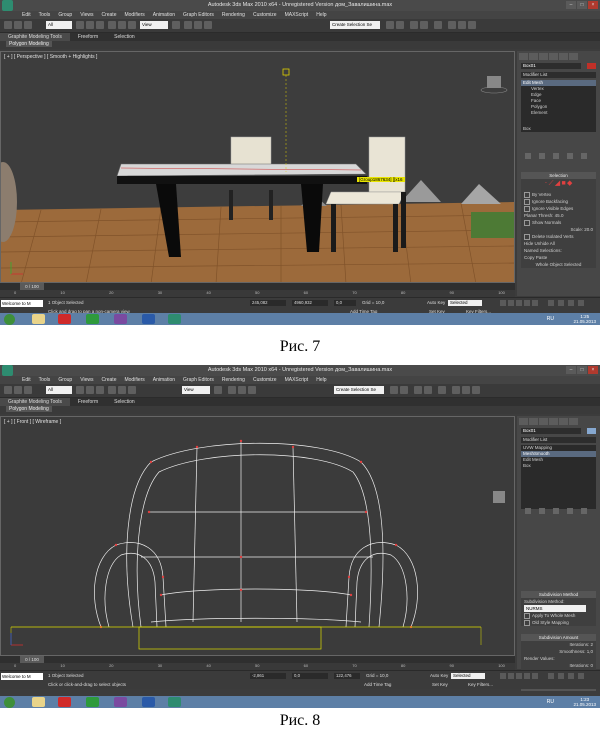 Image resolution: width=600 pixels, height=735 pixels. I want to click on system-clock: 1:23 21.05.2013, so click(584, 702).